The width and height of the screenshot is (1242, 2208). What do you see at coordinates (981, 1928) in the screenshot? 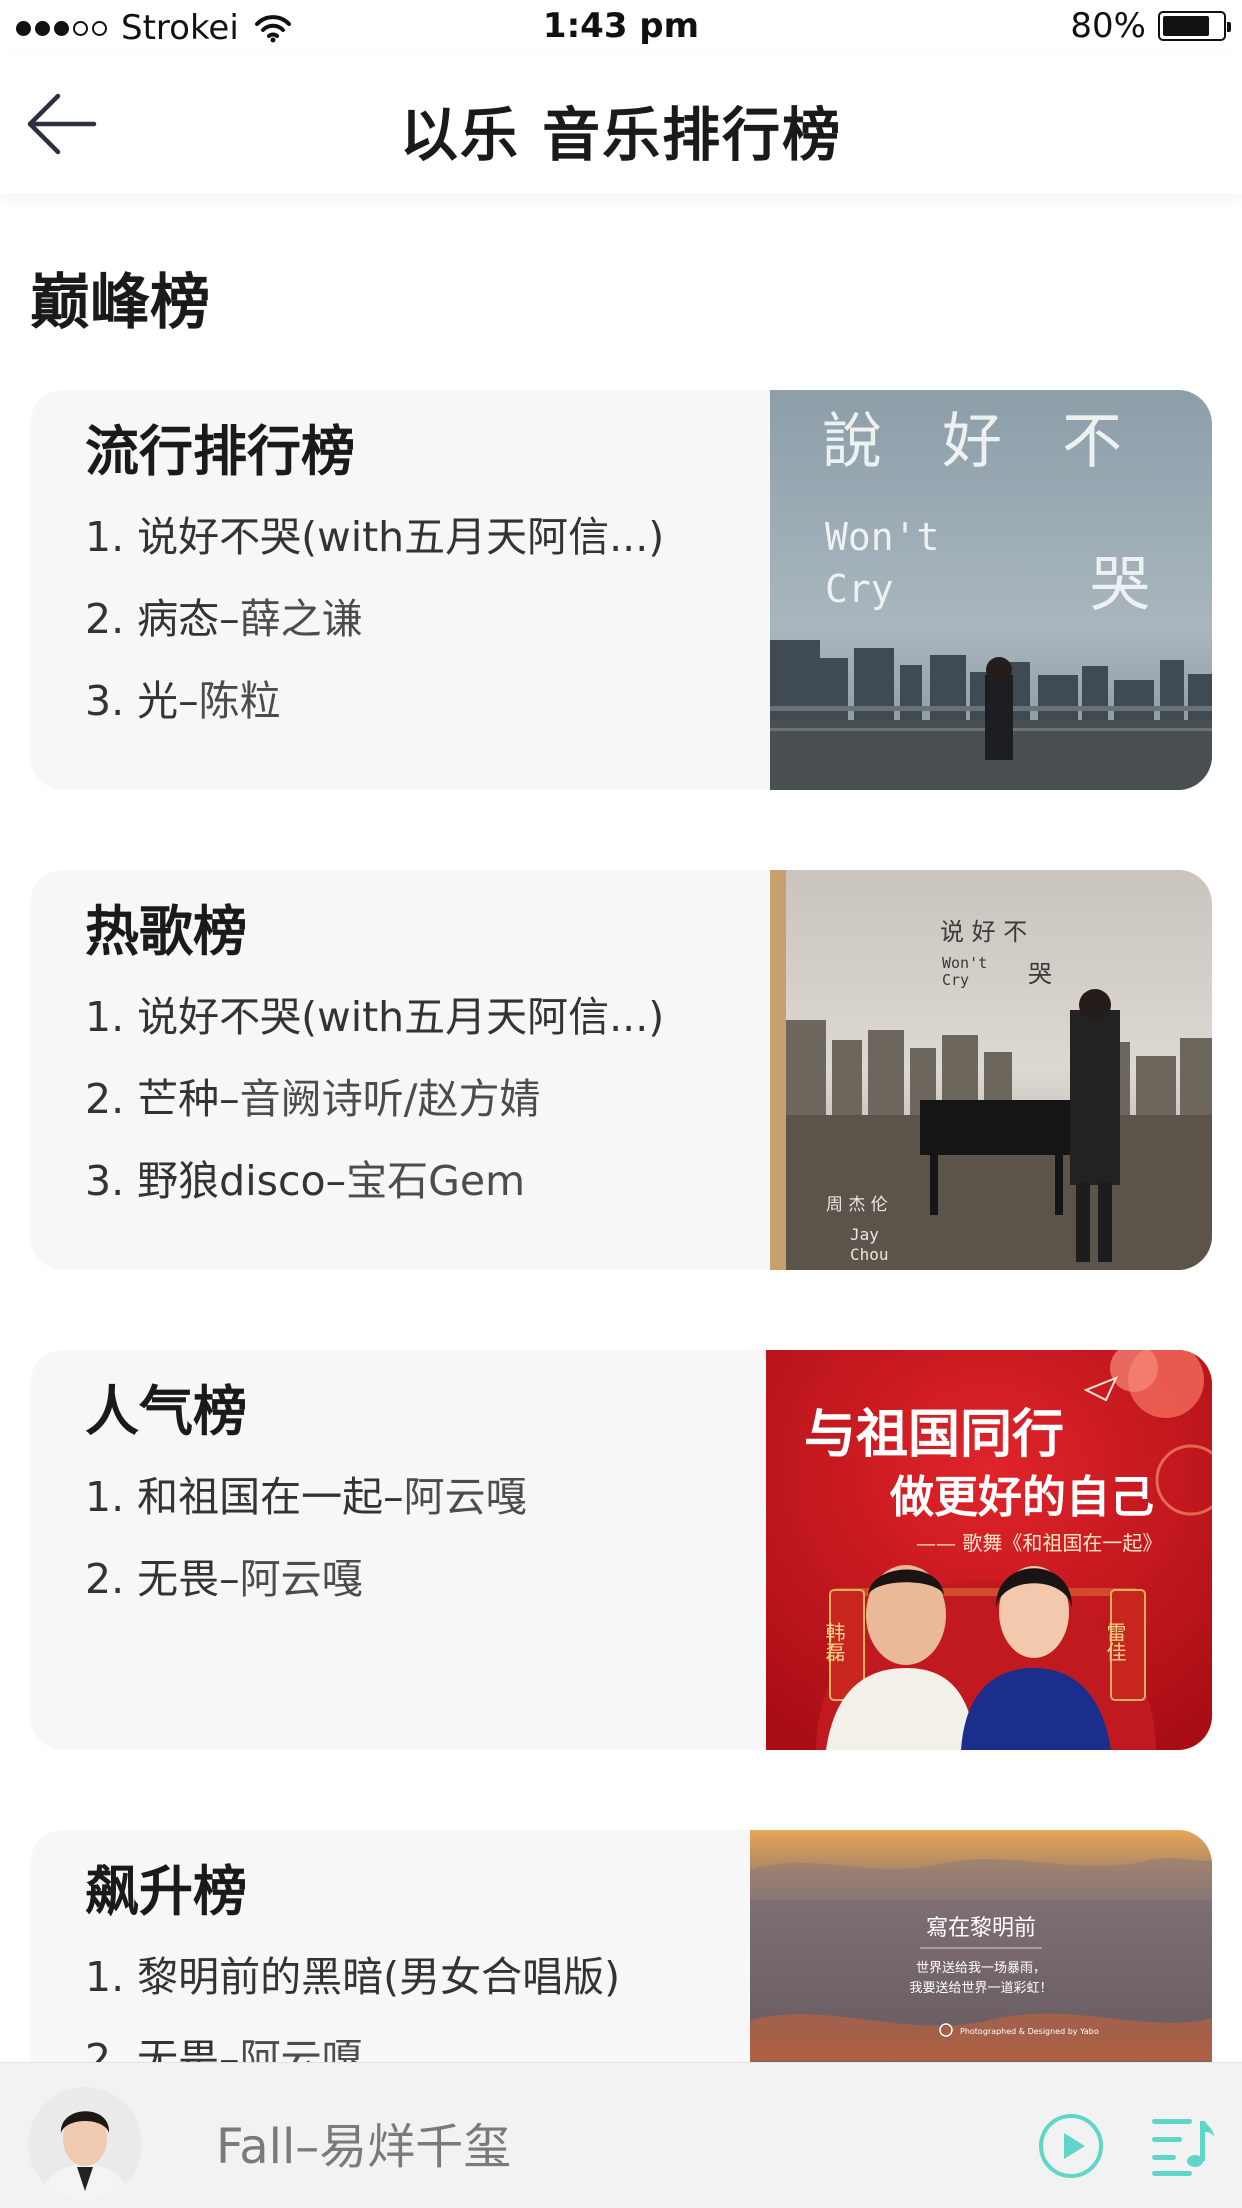
I see `cover-title: 寫在黎明前` at bounding box center [981, 1928].